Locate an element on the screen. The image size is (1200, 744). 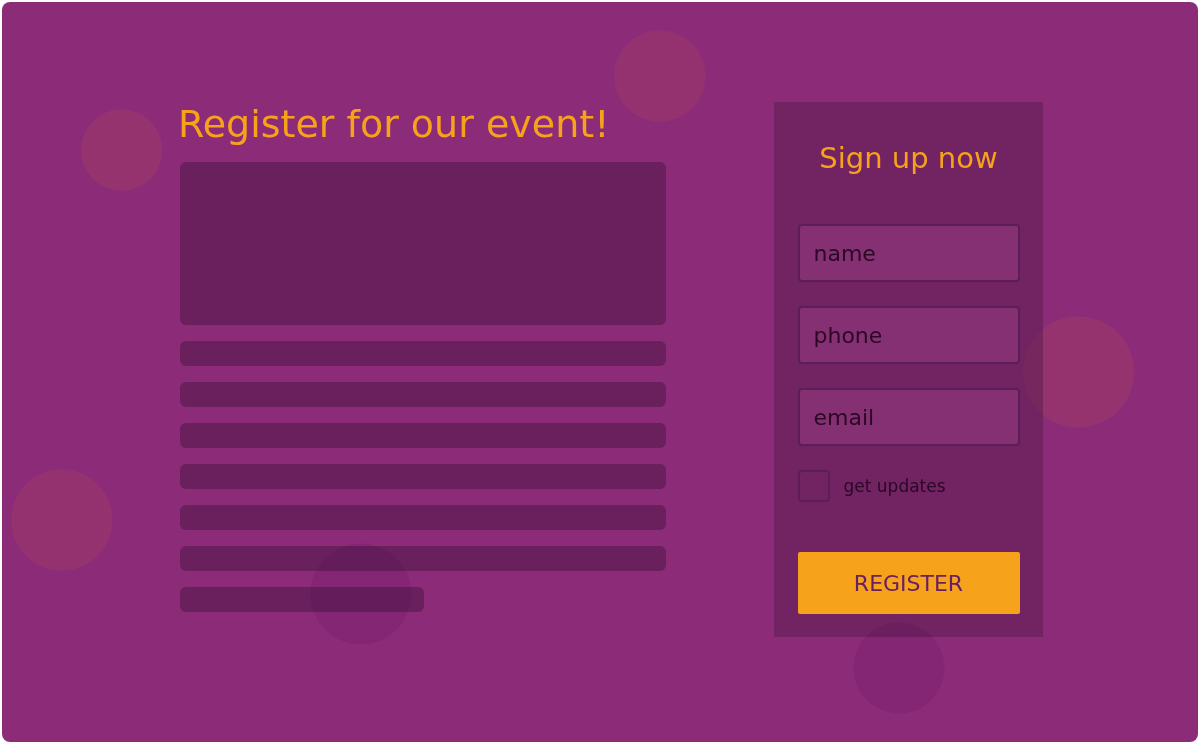
checkbox-label: get updates is located at coordinates (894, 486).